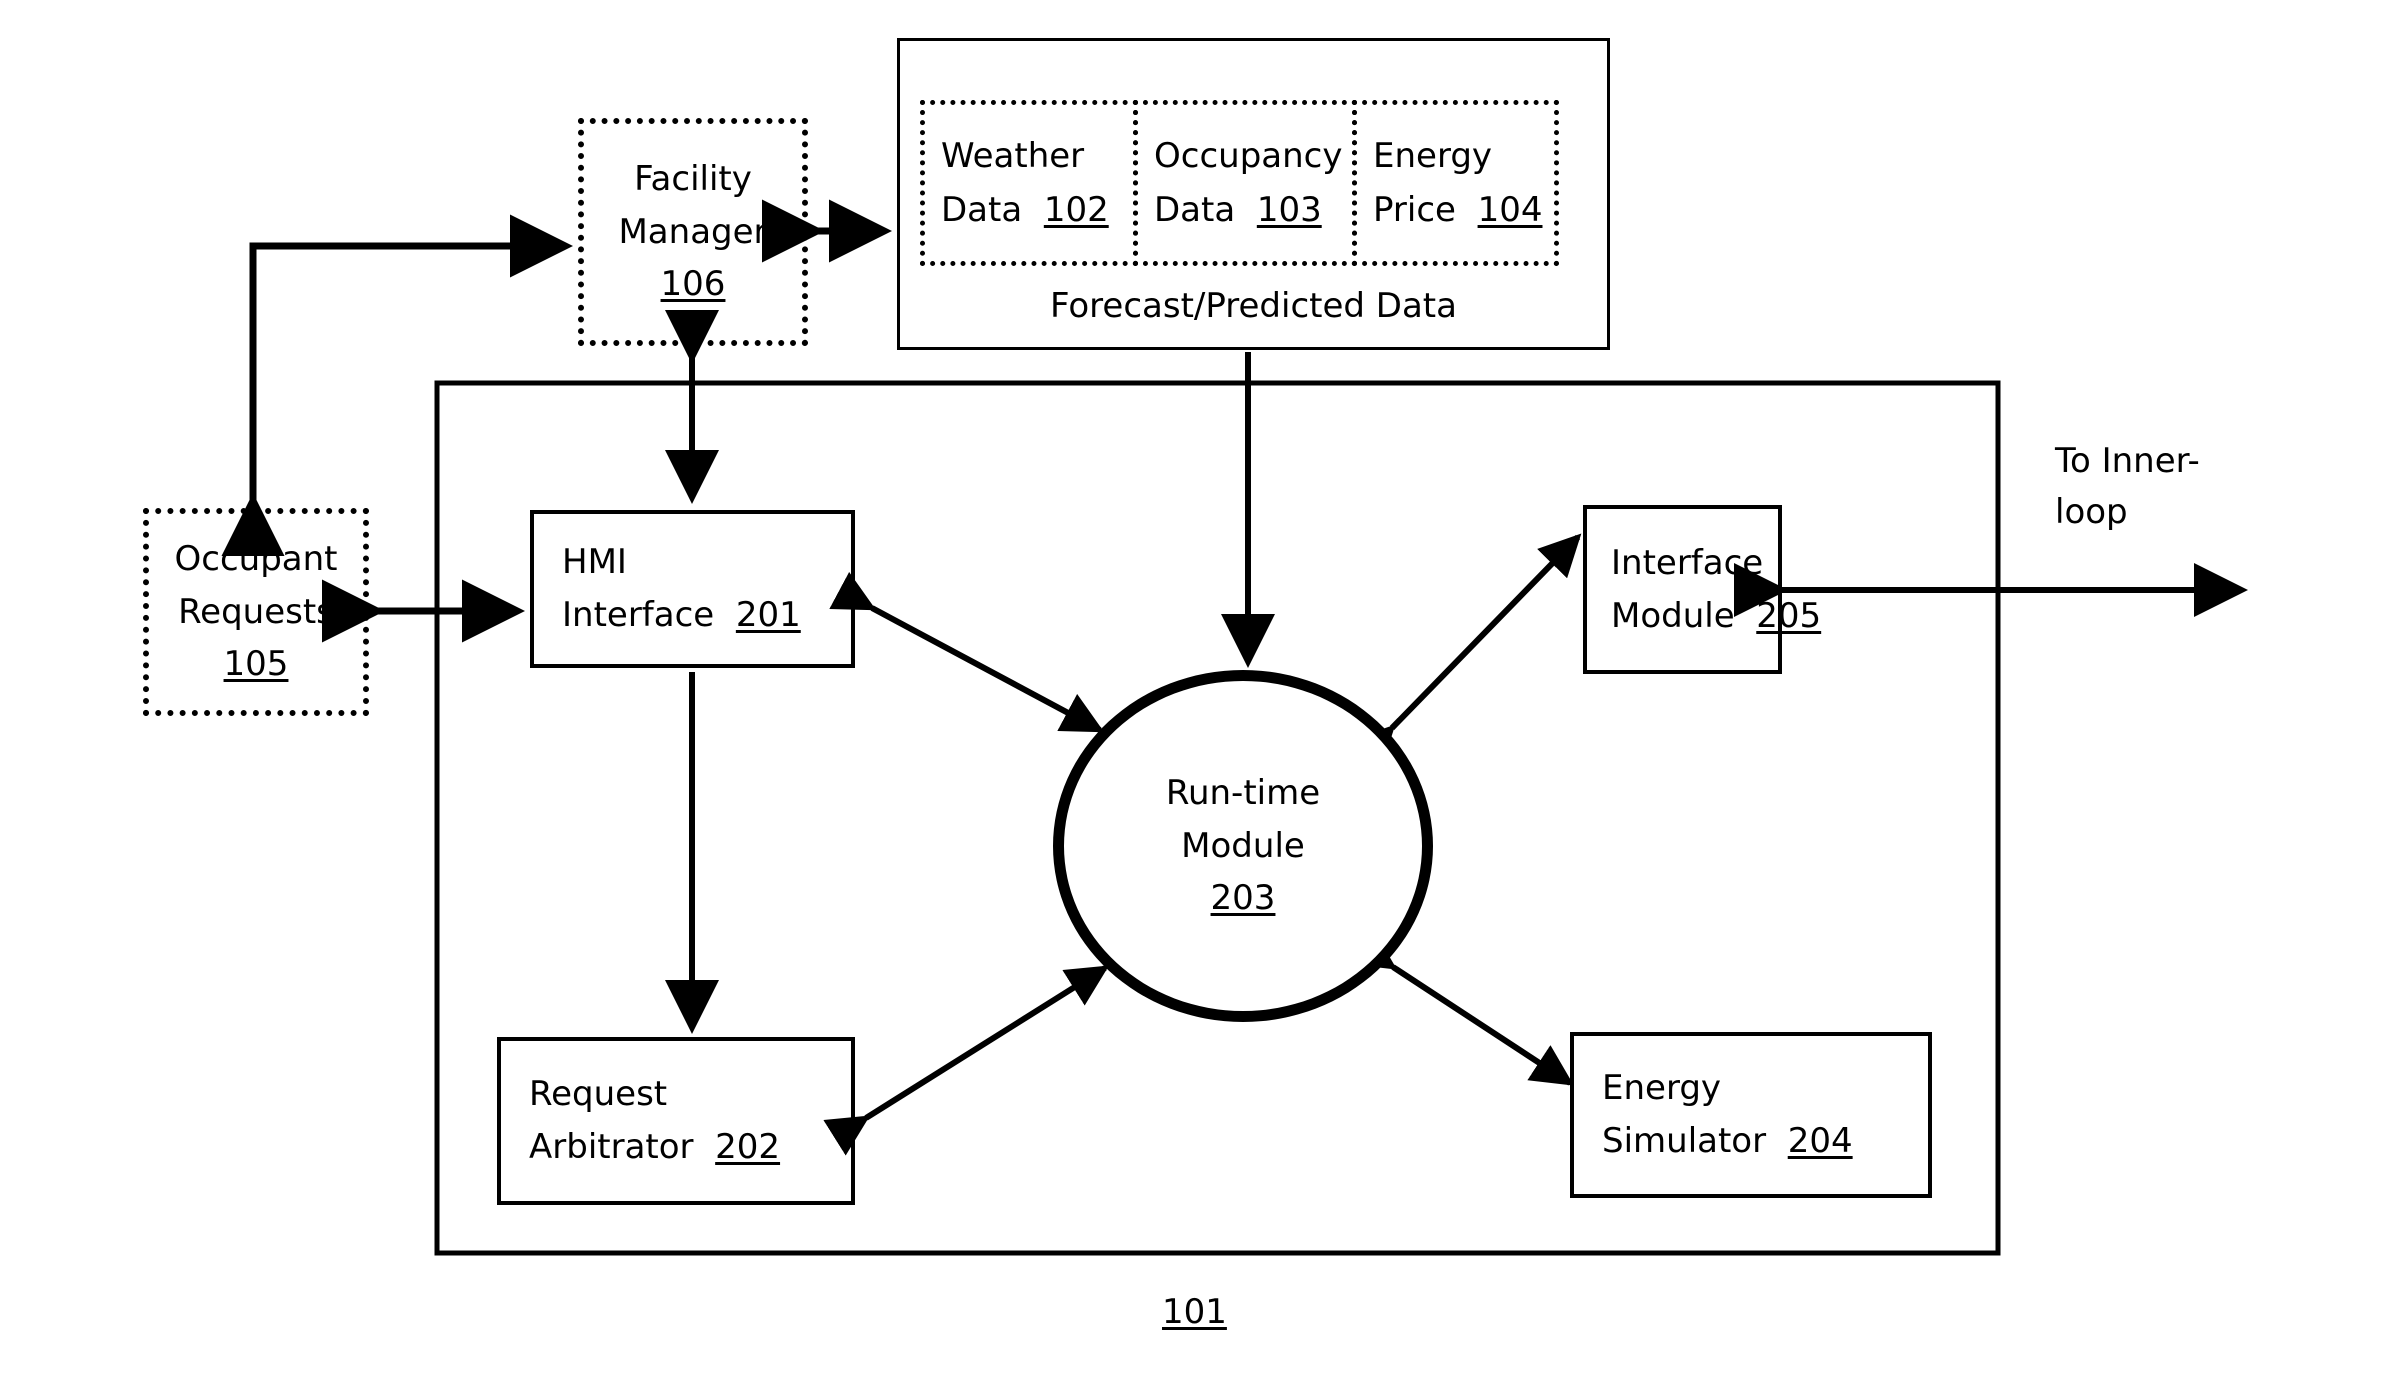  I want to click on interface-module-node: Interface Module 205, so click(1702, 589).